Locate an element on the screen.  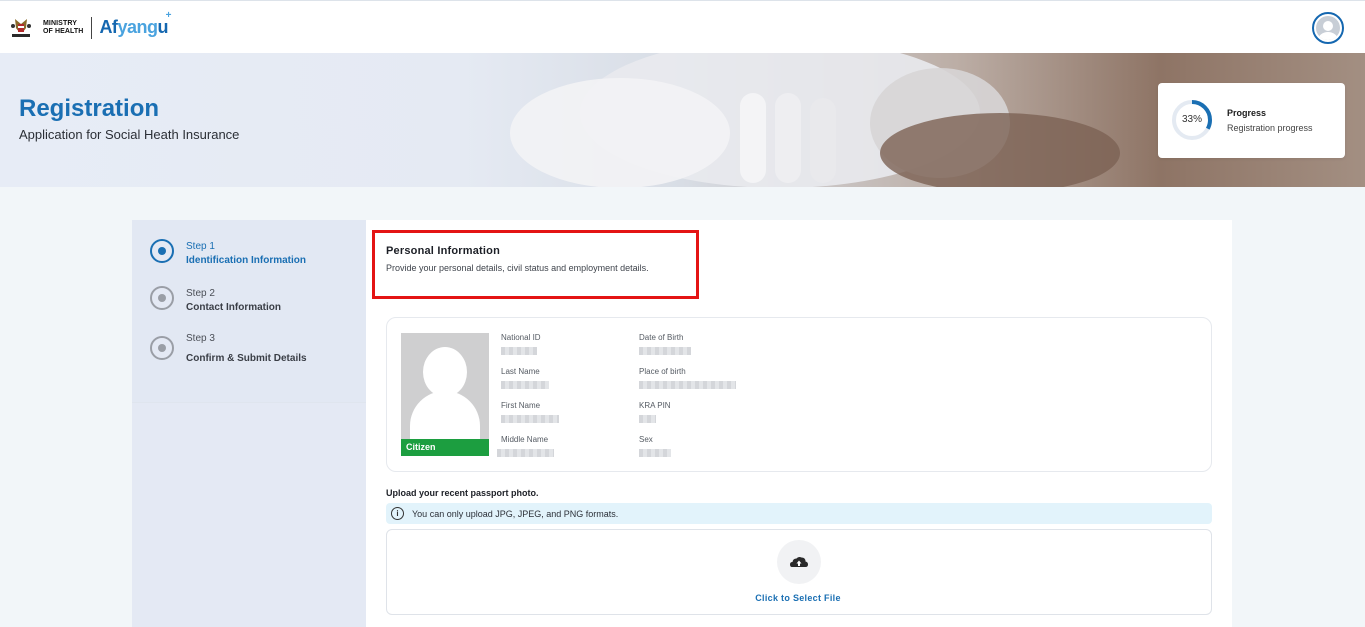
date-of-birth-value-redacted is located at coordinates (665, 351).